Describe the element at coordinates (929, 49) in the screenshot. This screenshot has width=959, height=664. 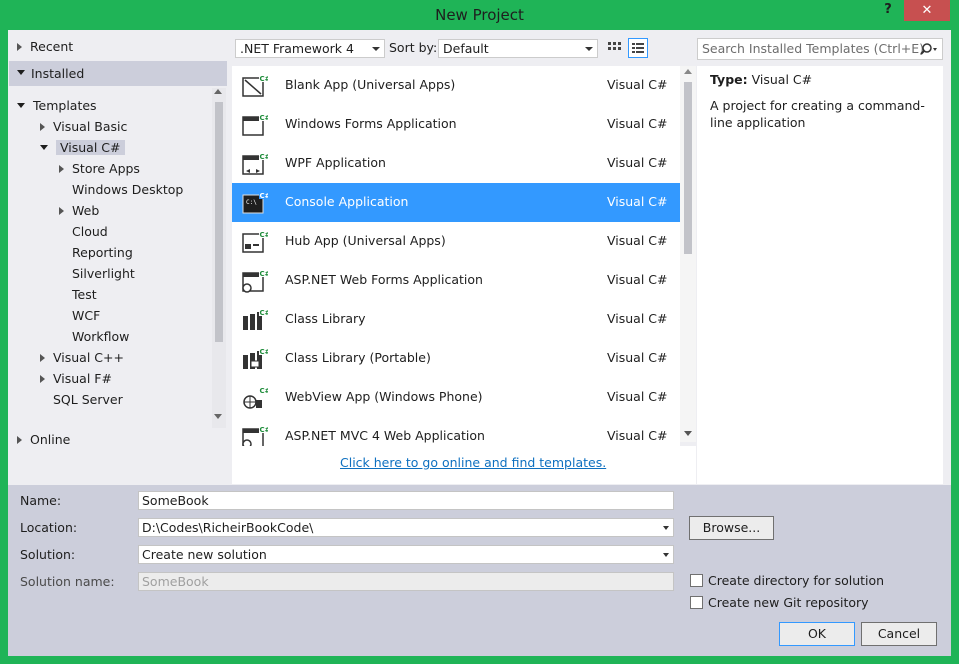
I see `search-icon` at that location.